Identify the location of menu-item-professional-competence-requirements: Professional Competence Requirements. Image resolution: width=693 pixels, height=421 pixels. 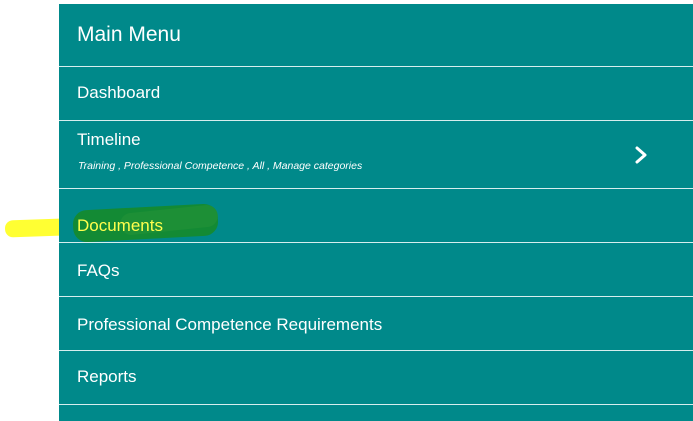
(376, 324).